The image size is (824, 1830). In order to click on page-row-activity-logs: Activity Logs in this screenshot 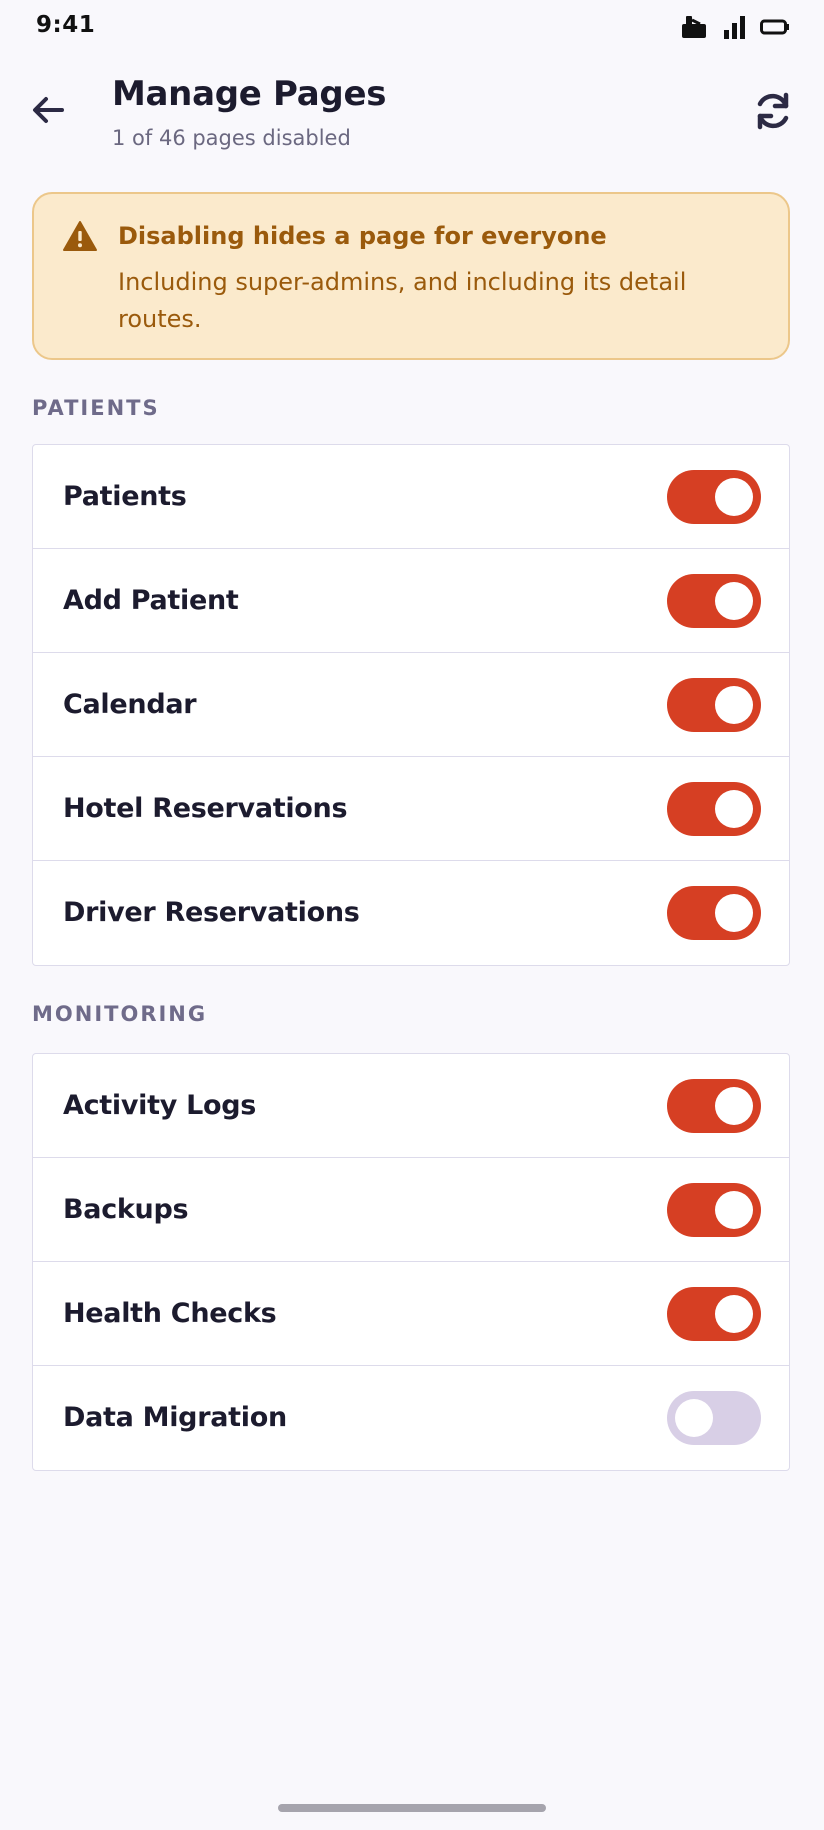, I will do `click(411, 1106)`.